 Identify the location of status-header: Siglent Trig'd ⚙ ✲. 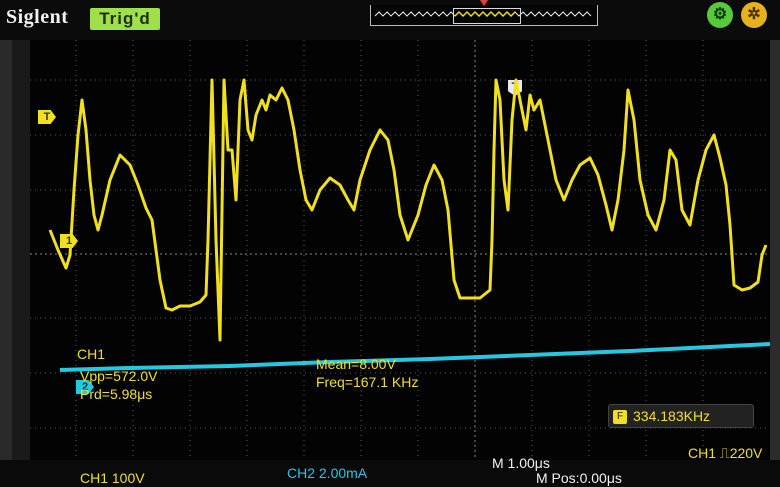
(390, 20).